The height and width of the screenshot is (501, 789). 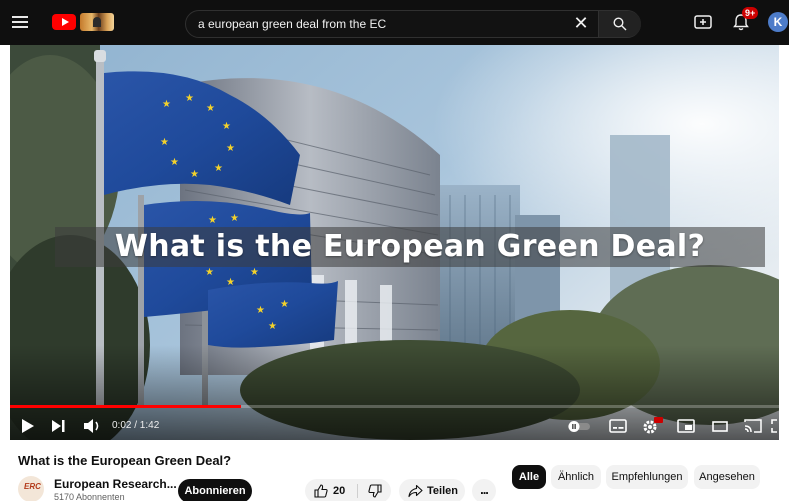 I want to click on search-button, so click(x=620, y=24).